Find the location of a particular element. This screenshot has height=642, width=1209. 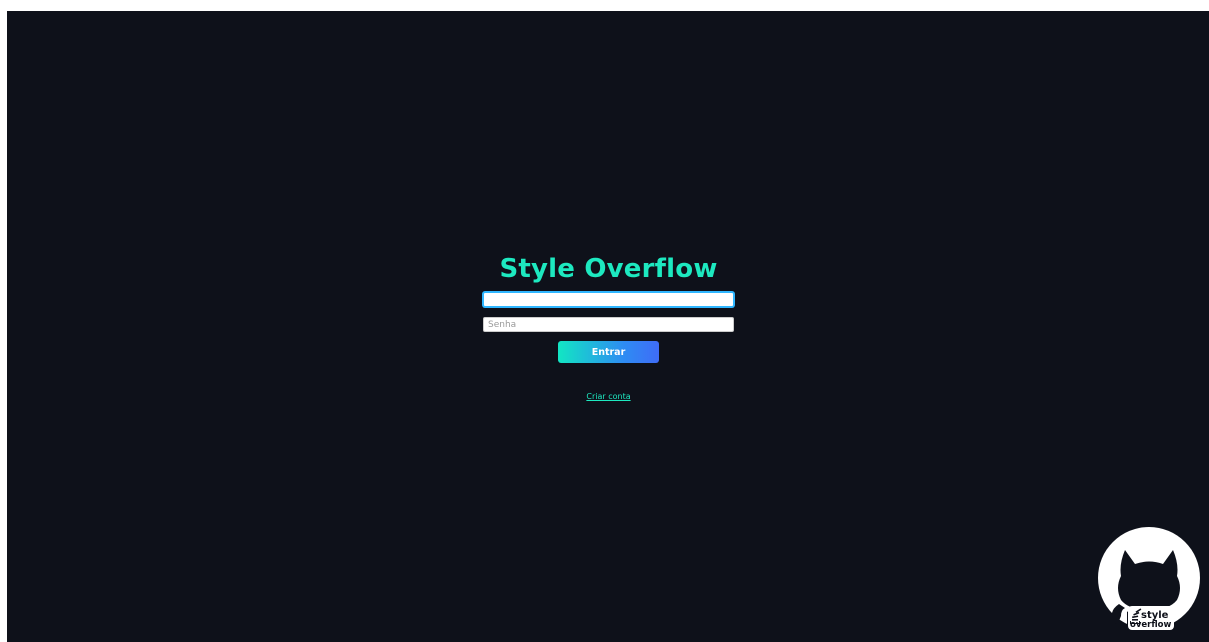

create-account-link: Criar conta is located at coordinates (609, 396).